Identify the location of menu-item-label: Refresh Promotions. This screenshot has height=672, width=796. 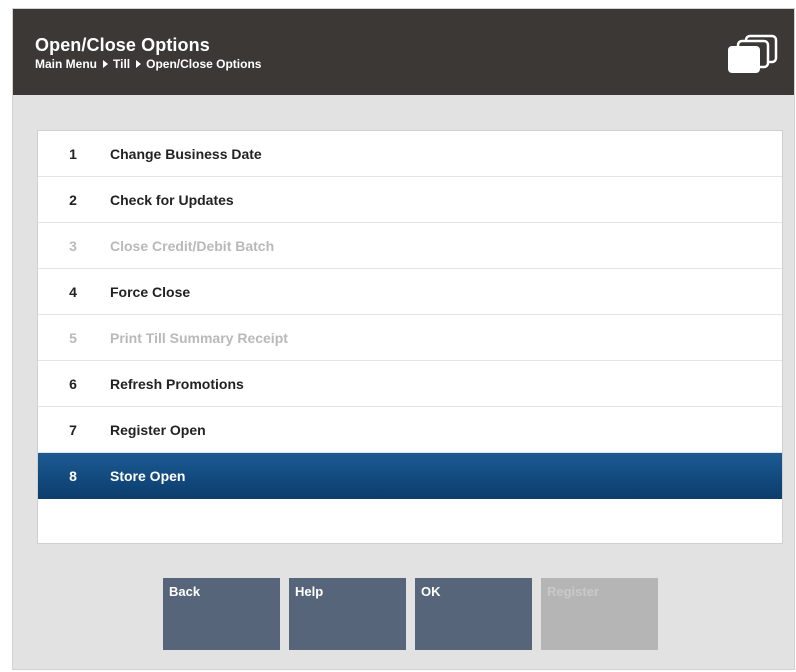
(177, 383).